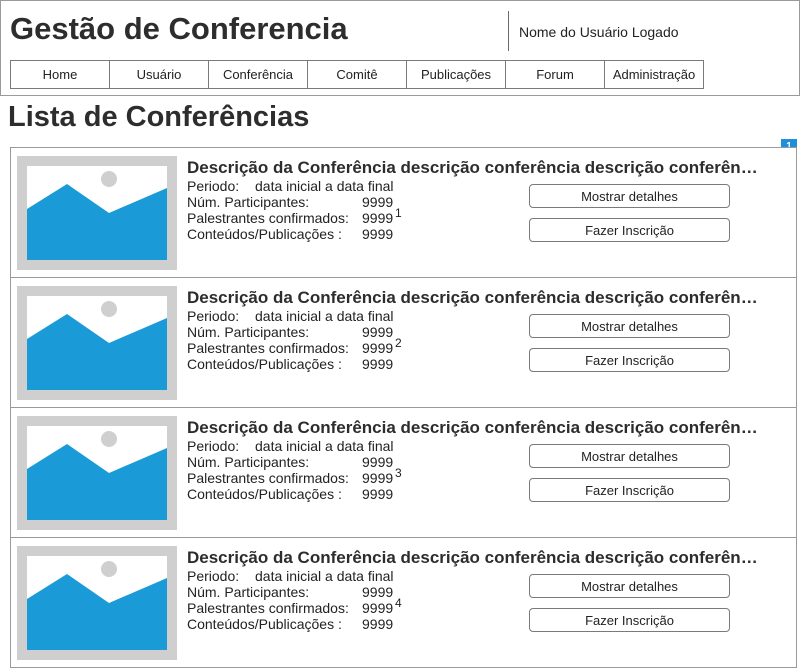  I want to click on speakers-row: Palestrantes confirmados: 9999 1, so click(294, 216).